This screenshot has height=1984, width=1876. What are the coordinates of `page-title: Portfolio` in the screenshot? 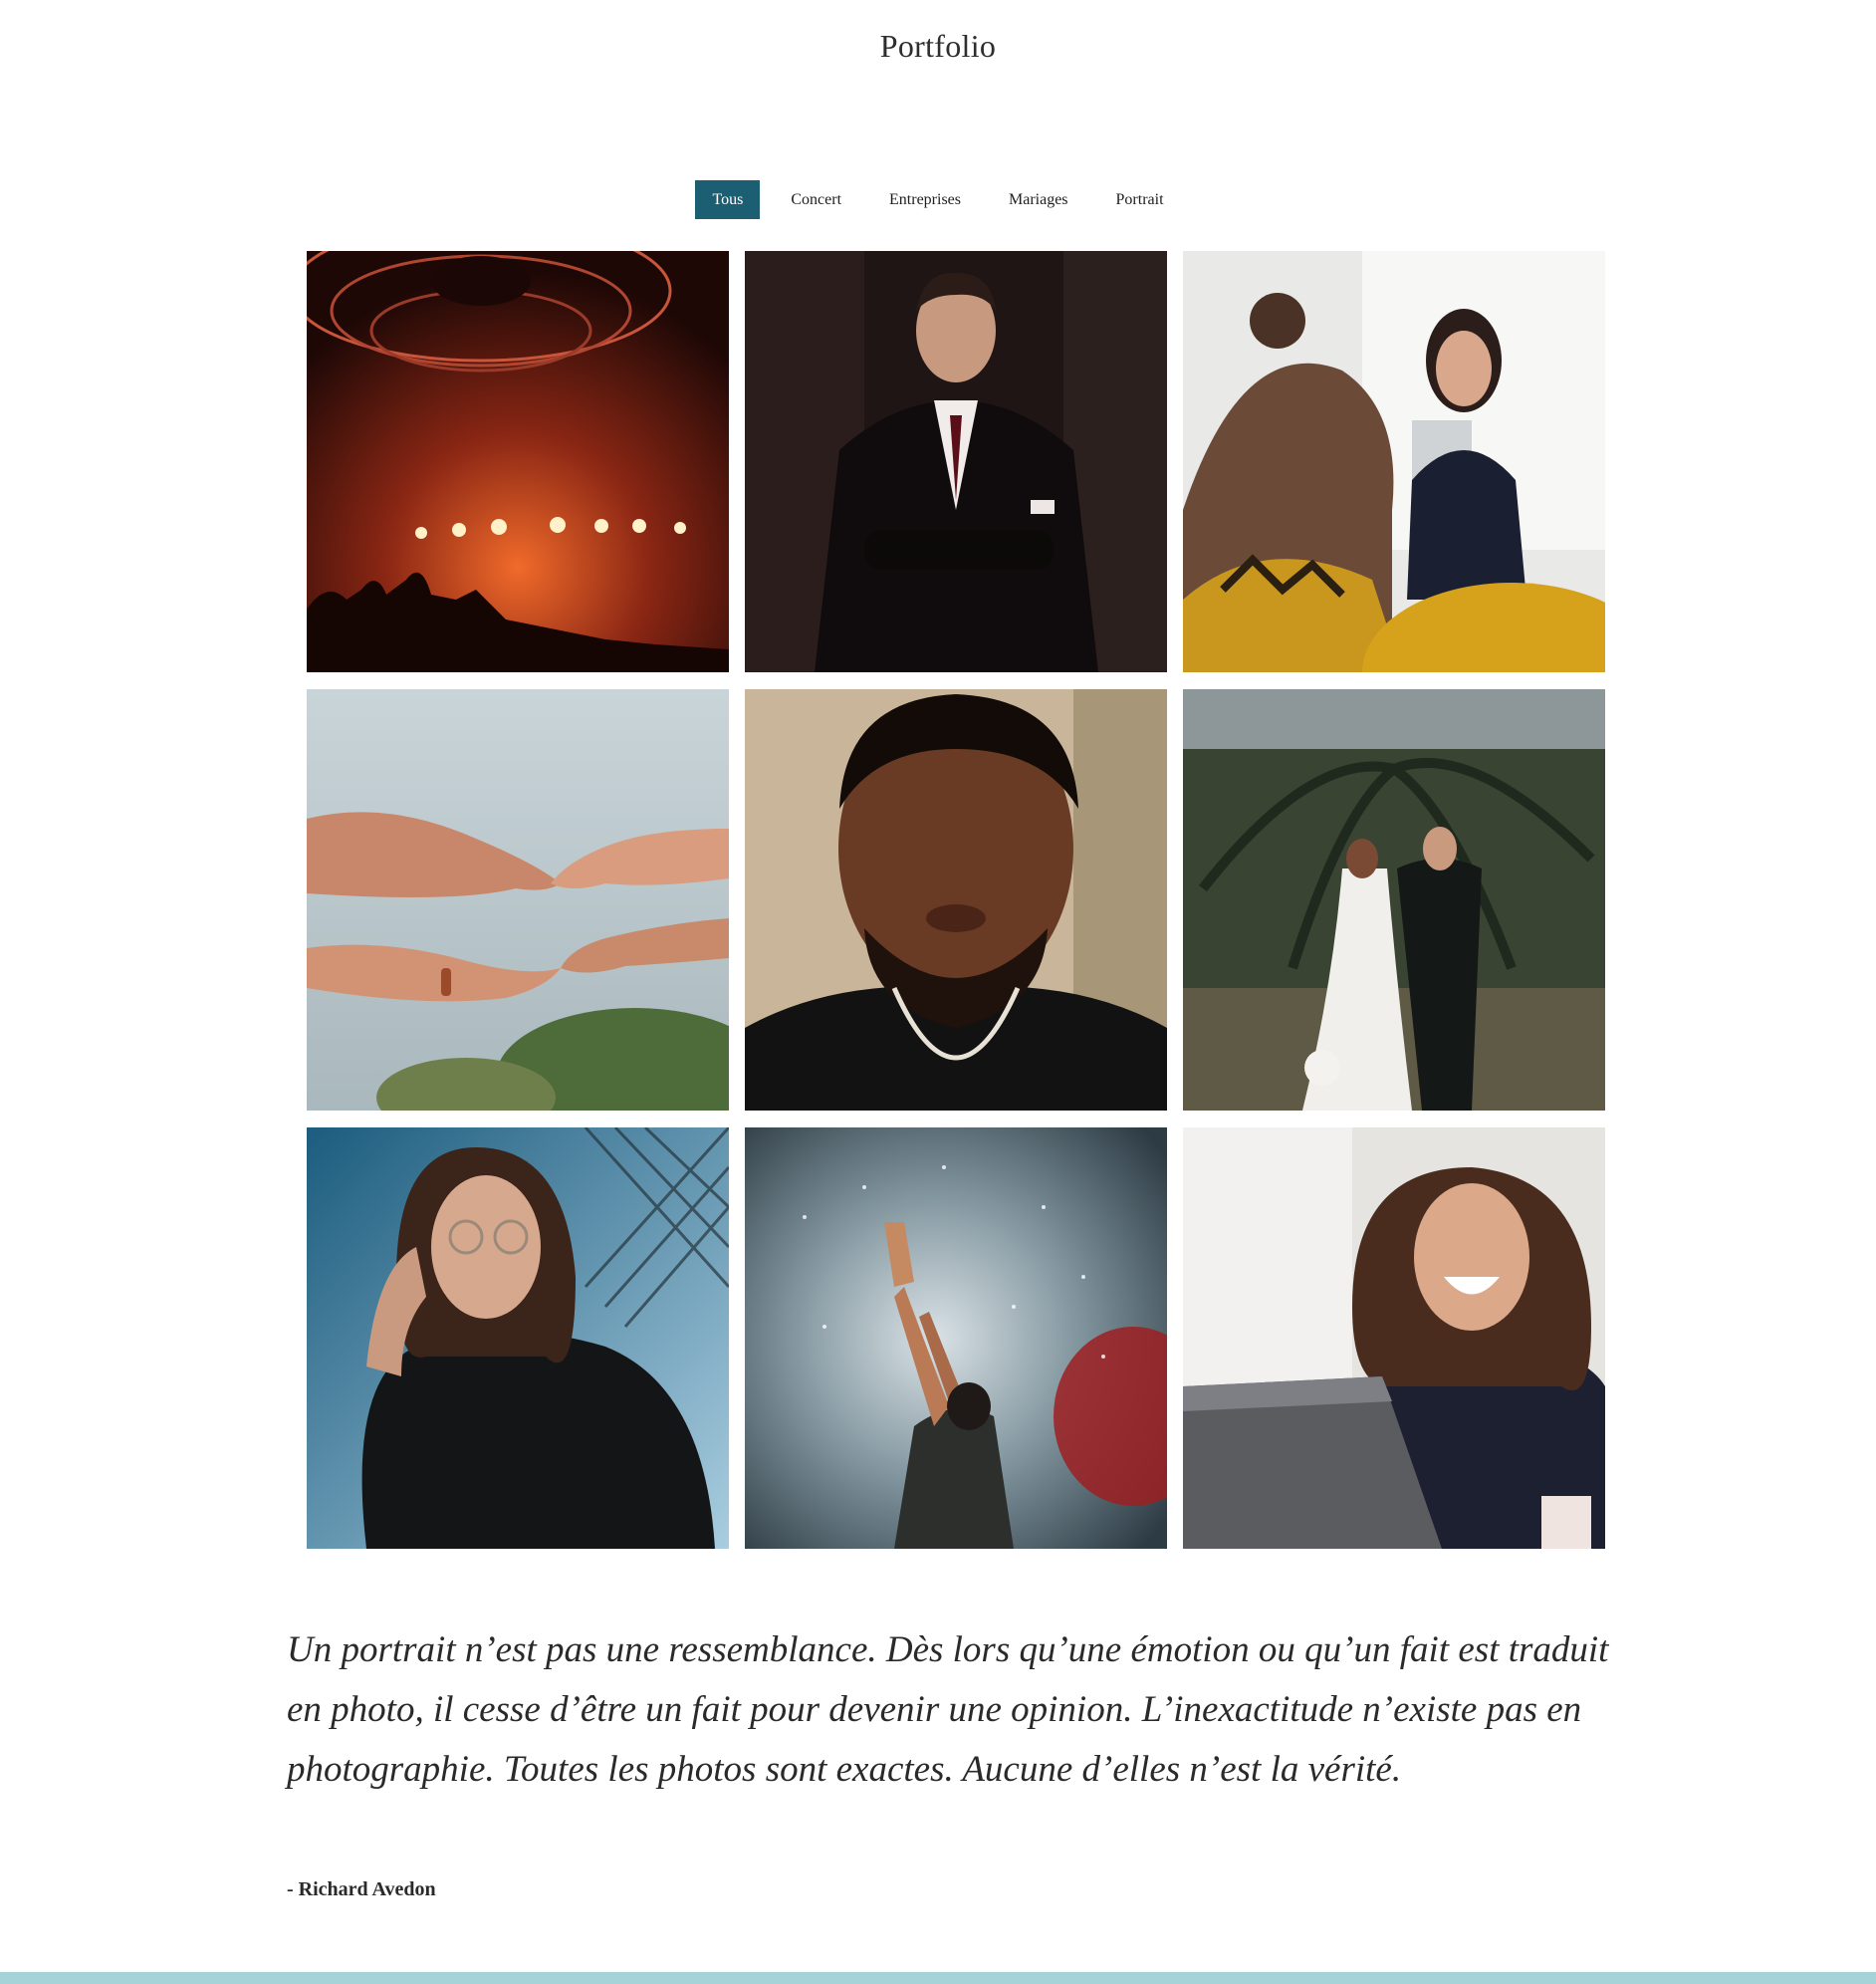 It's located at (938, 46).